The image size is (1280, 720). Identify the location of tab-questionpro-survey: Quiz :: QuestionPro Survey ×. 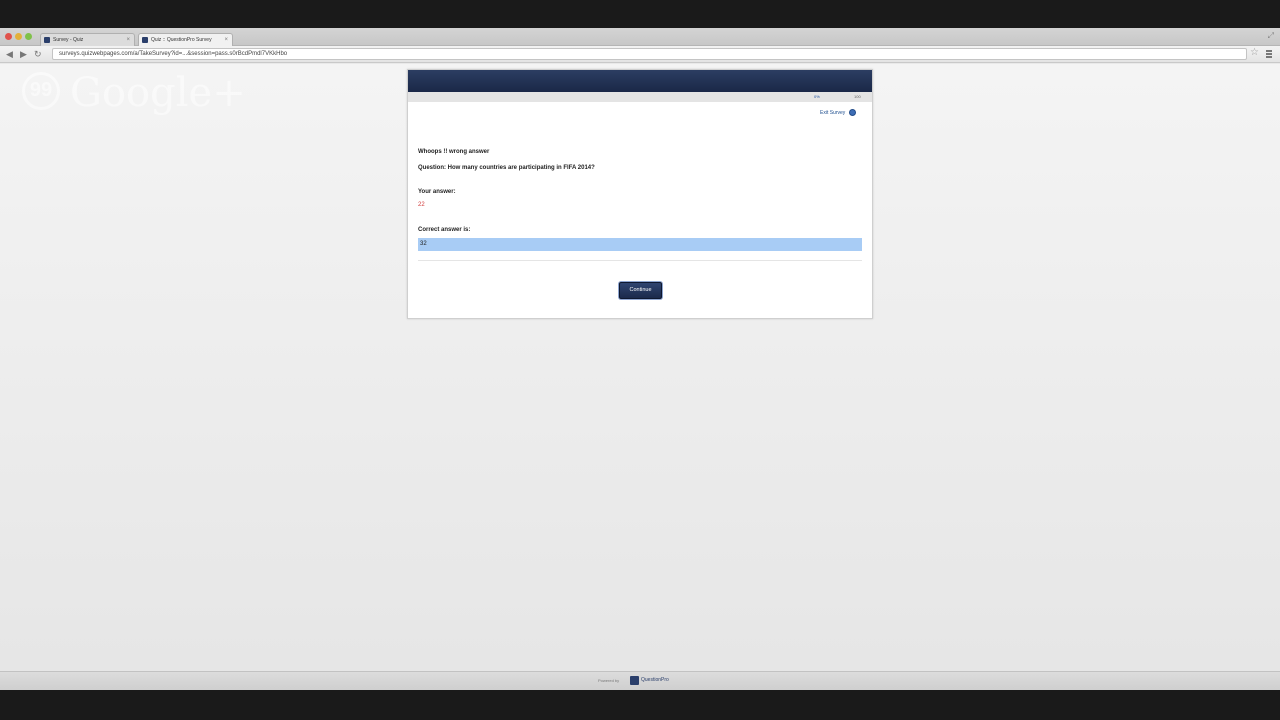
(185, 39).